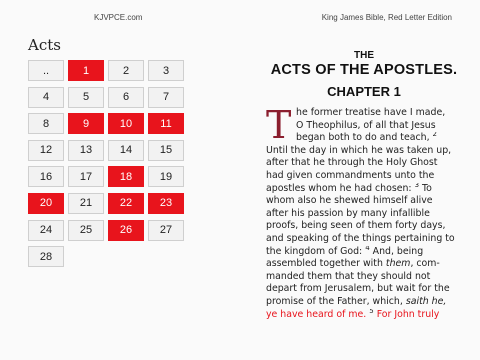  I want to click on text-line: depart from Jerusalem, but wait for the, so click(358, 289).